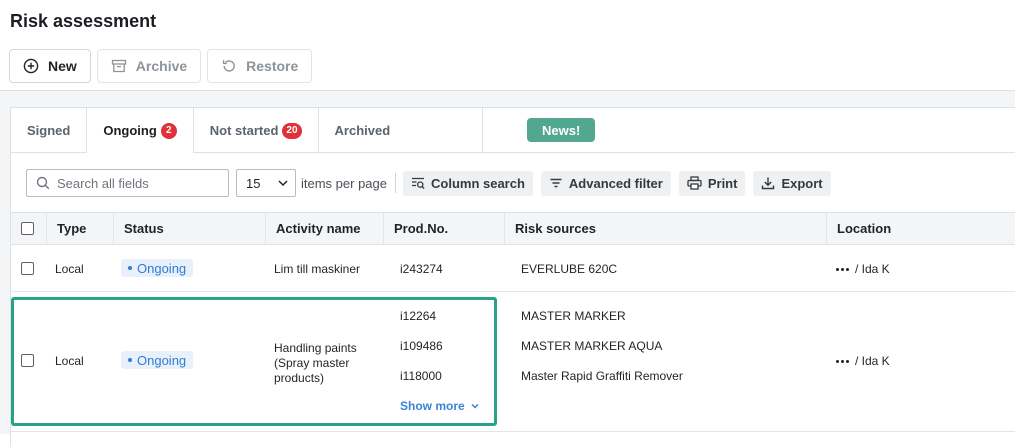 The height and width of the screenshot is (447, 1015). I want to click on print-label: Print, so click(722, 183).